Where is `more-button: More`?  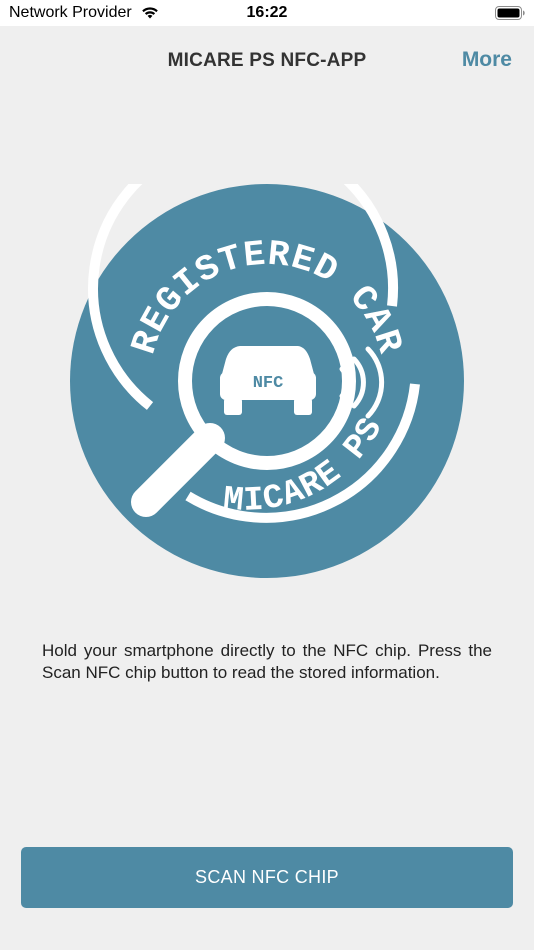 more-button: More is located at coordinates (487, 60).